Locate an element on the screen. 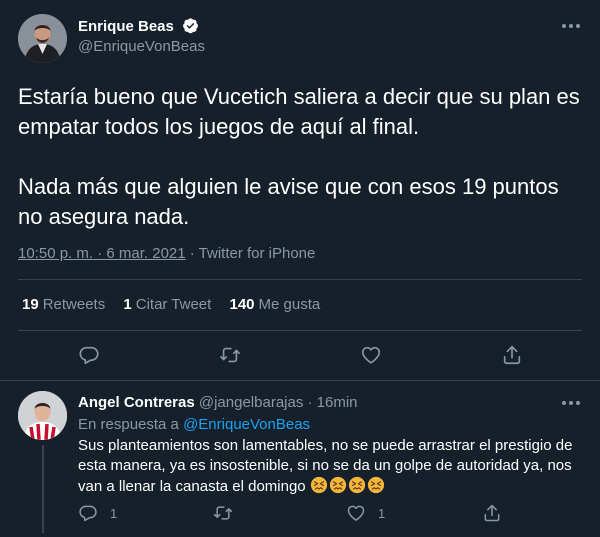 This screenshot has width=600, height=537. retweets-count: 19 is located at coordinates (30, 304).